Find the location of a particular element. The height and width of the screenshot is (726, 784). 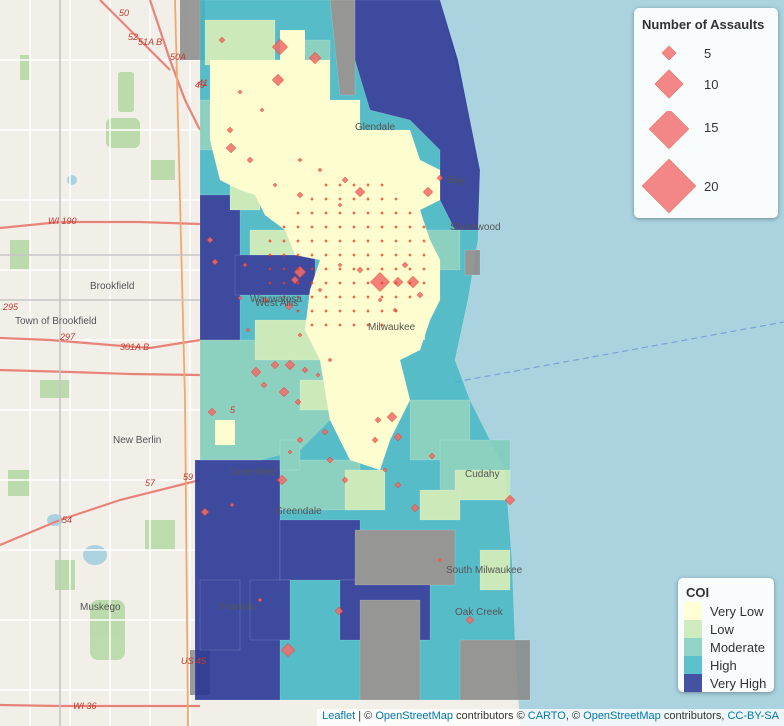

highway-label: 50 is located at coordinates (124, 13).